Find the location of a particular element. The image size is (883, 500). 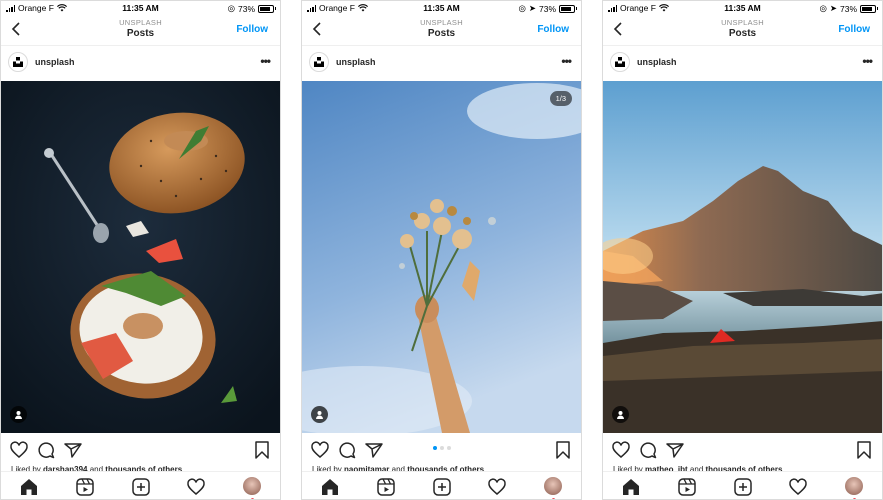

carousel-counter: 1/3 is located at coordinates (560, 98).